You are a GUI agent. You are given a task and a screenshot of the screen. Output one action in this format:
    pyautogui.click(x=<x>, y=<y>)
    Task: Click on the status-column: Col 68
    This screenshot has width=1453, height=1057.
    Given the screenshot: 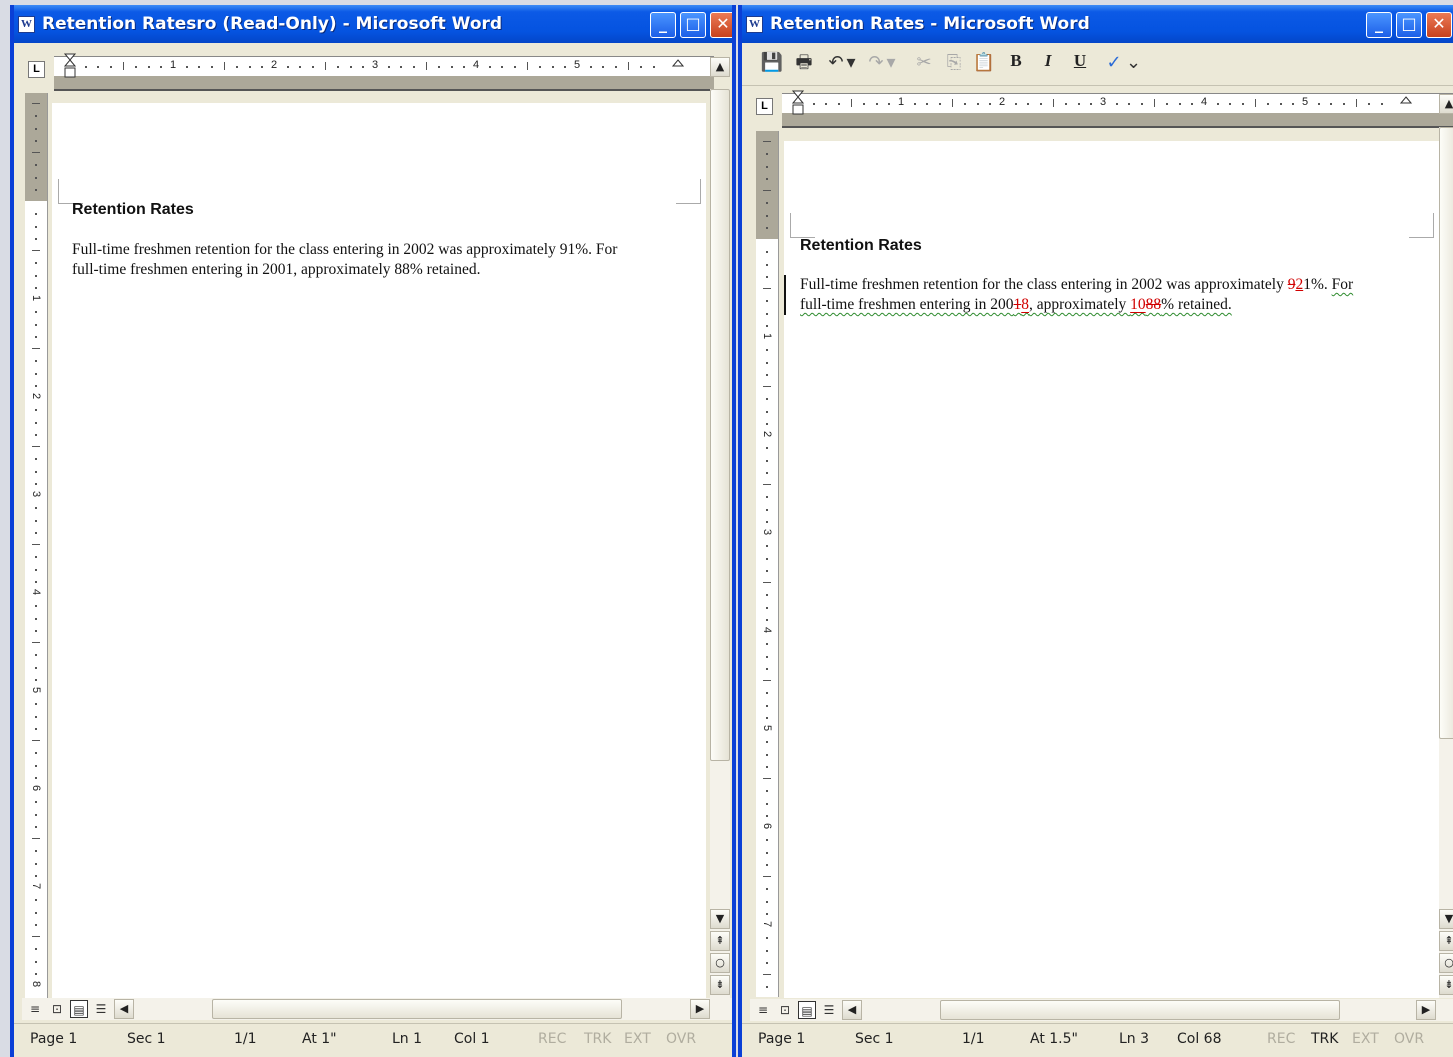 What is the action you would take?
    pyautogui.click(x=1199, y=1039)
    